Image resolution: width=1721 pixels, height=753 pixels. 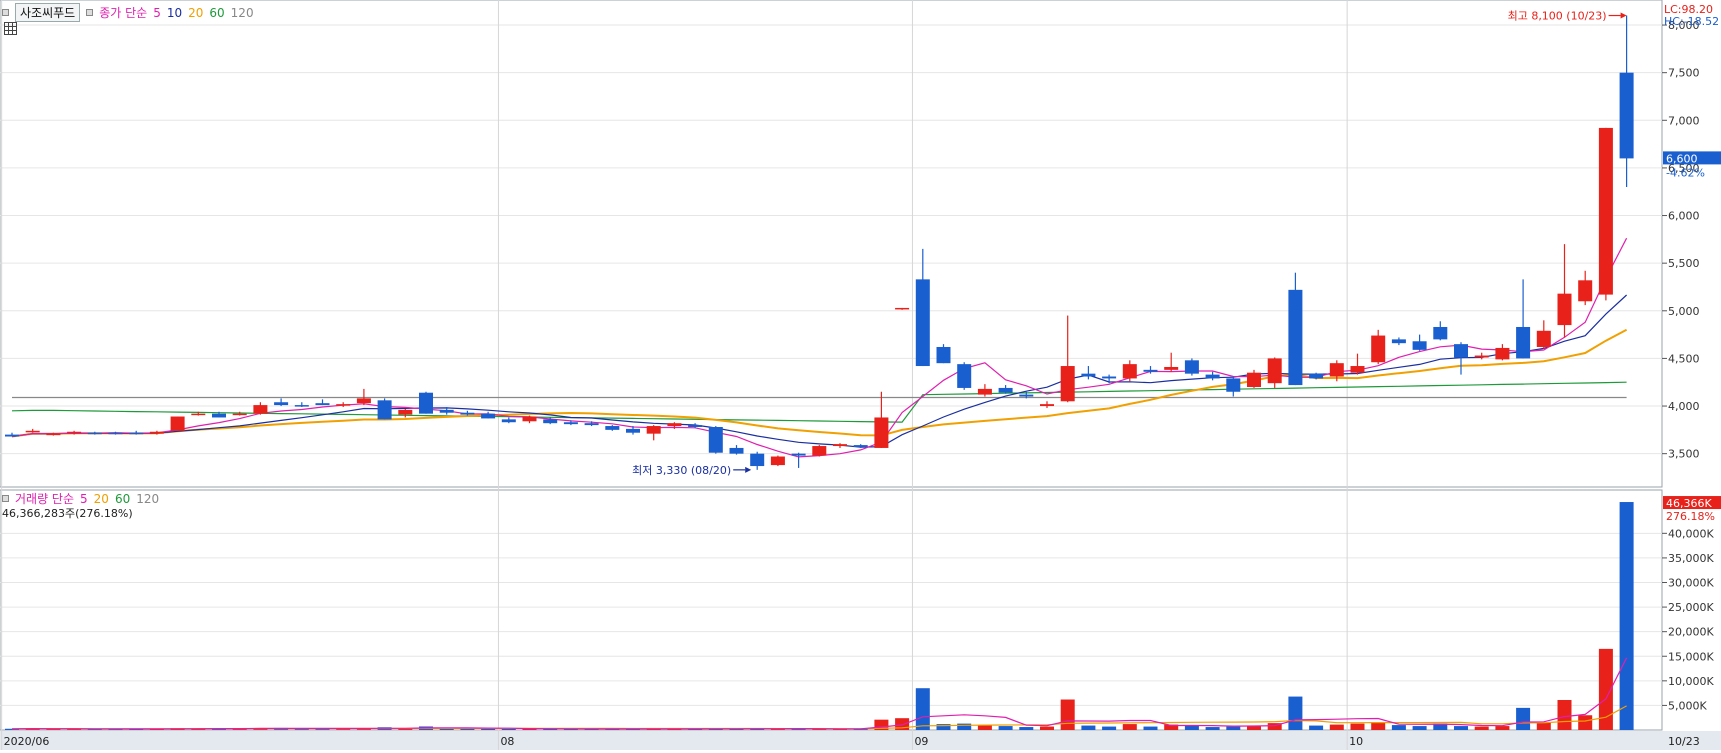 I want to click on volume-tick-label: 30,000K, so click(x=1691, y=583).